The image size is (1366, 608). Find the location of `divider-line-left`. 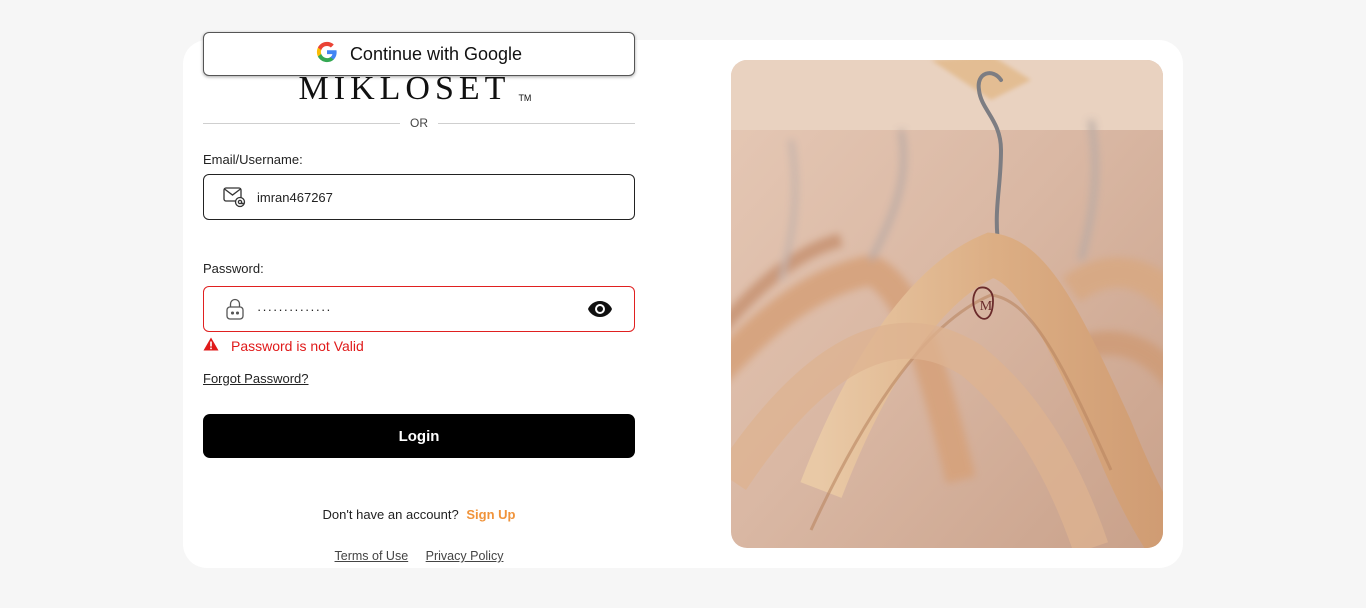

divider-line-left is located at coordinates (301, 123).